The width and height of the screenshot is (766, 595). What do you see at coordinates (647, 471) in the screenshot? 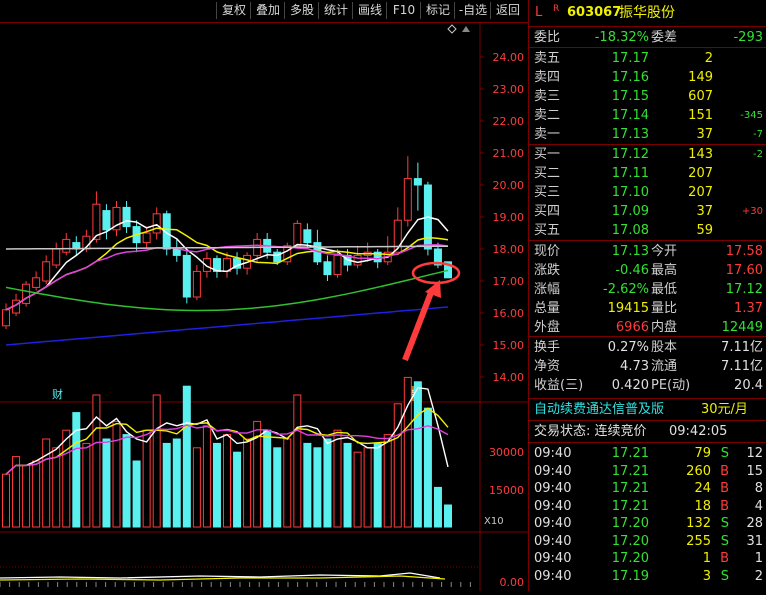
I see `tick-row: 09:40 17.21 260 B 15` at bounding box center [647, 471].